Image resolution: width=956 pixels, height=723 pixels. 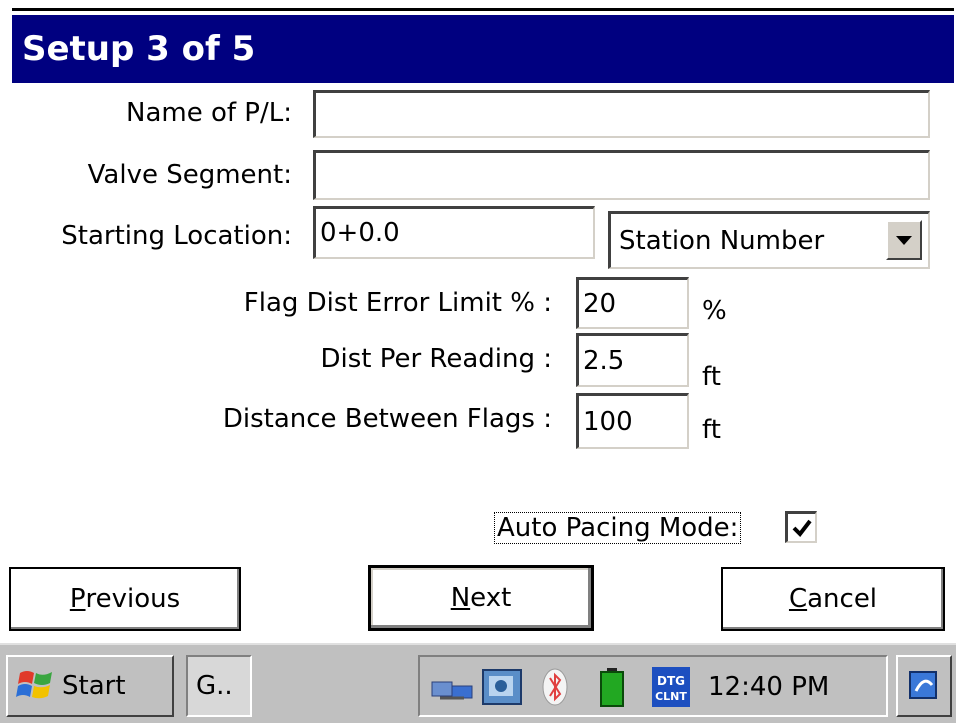 I want to click on taskbar-app-button: G.., so click(x=219, y=686).